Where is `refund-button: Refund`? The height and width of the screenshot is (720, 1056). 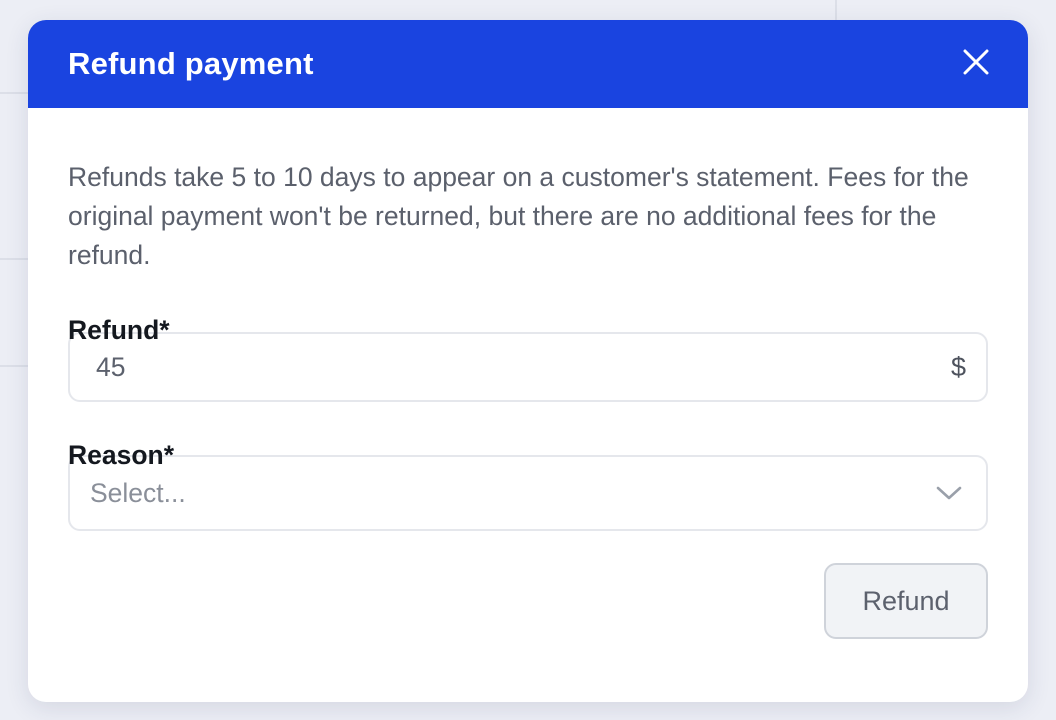
refund-button: Refund is located at coordinates (906, 601).